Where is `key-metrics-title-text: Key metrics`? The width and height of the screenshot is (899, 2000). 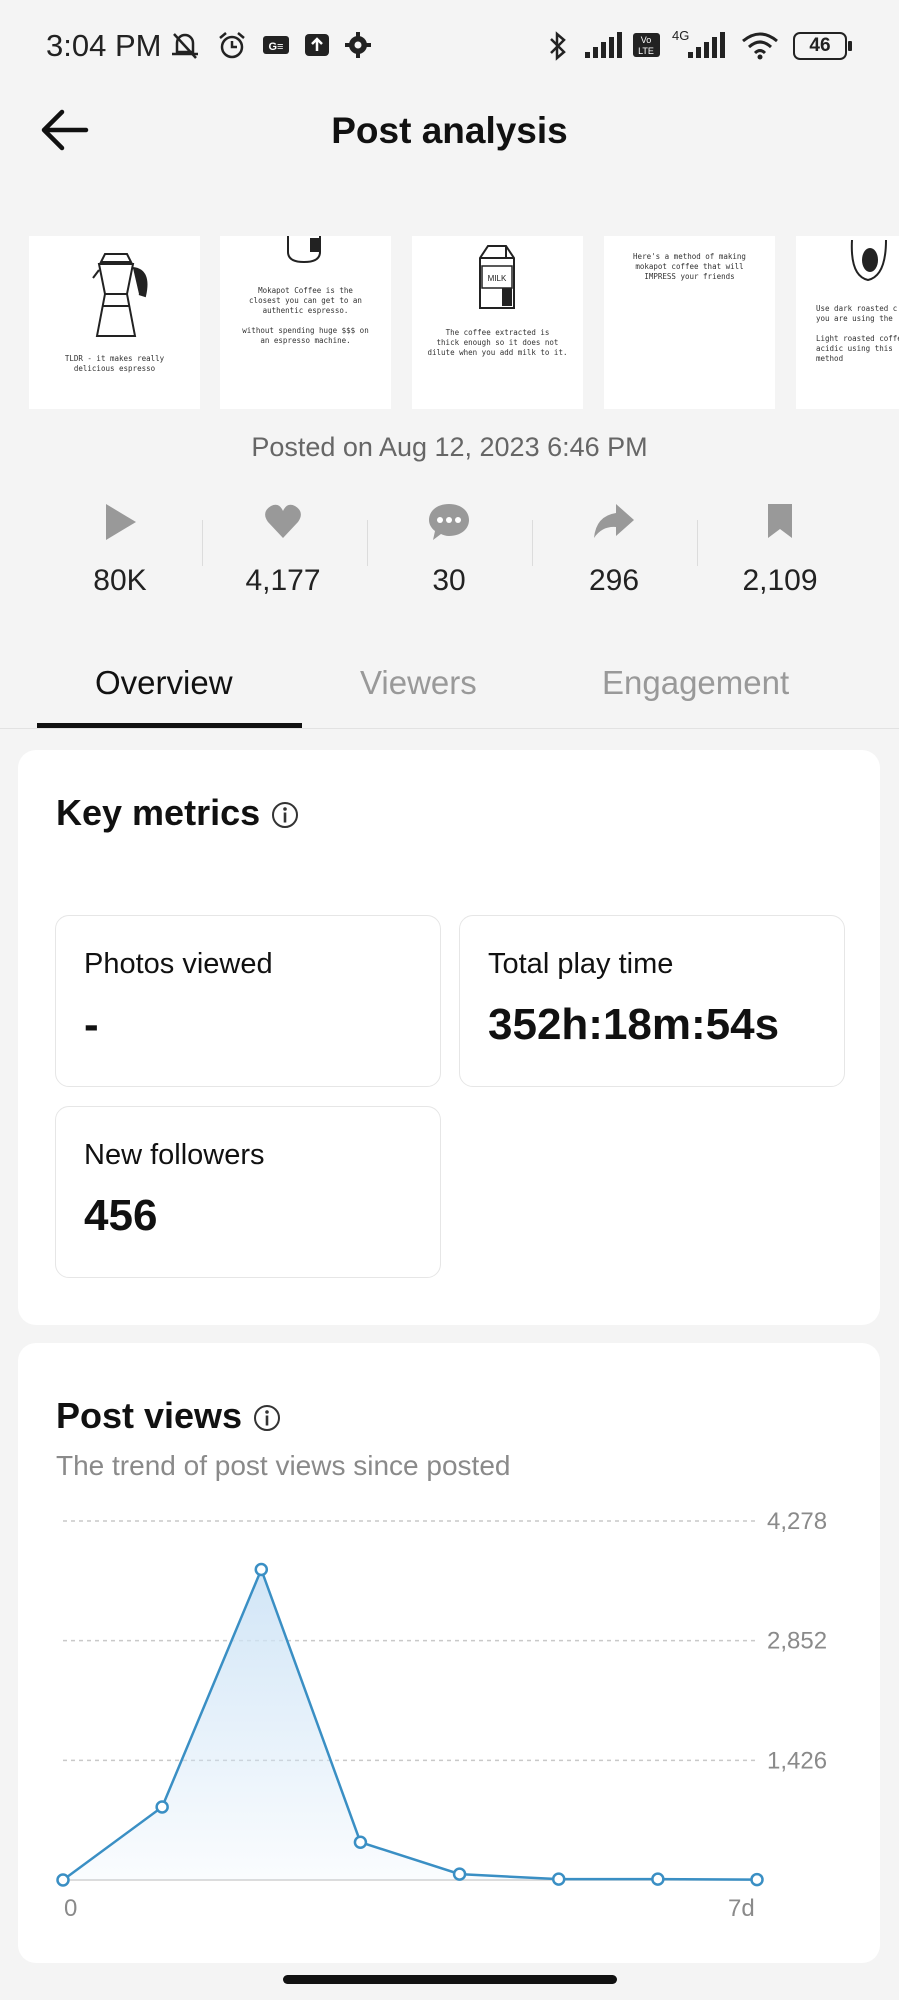
key-metrics-title-text: Key metrics is located at coordinates (158, 812).